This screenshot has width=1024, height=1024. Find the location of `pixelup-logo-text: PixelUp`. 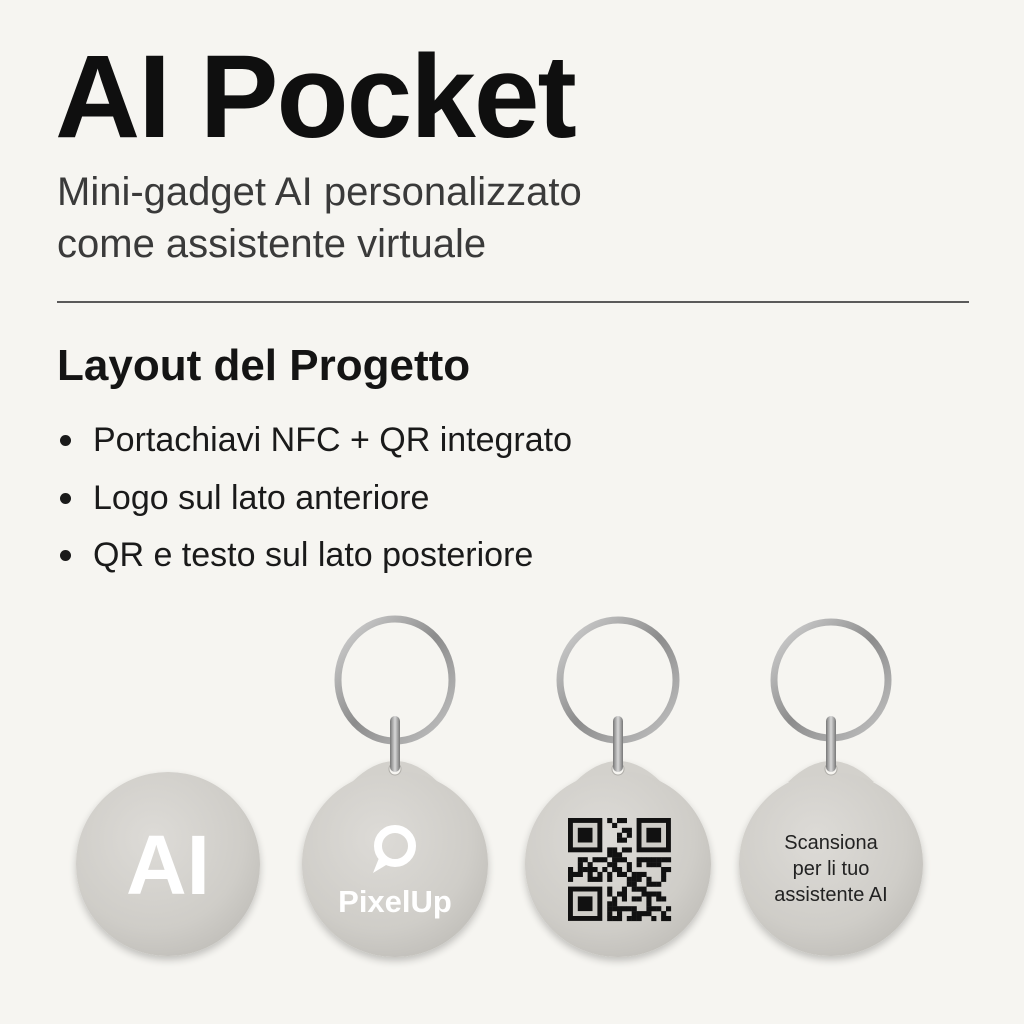

pixelup-logo-text: PixelUp is located at coordinates (395, 901).